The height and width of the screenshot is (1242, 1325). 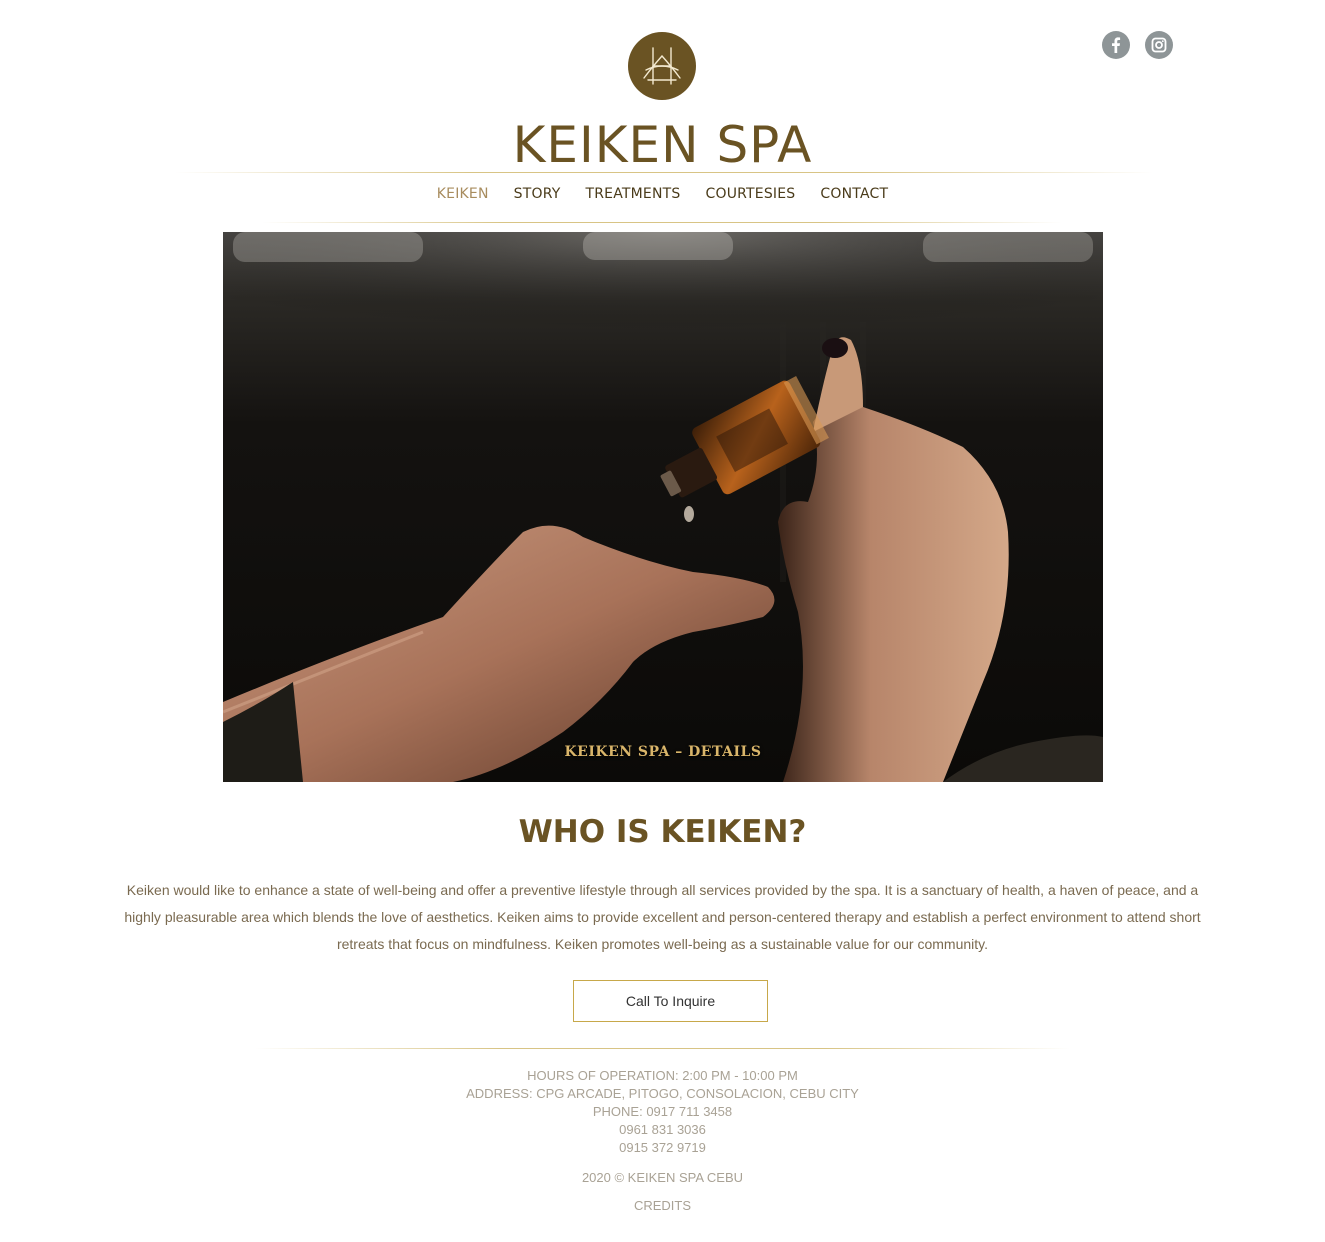 I want to click on social-links, so click(x=1137, y=45).